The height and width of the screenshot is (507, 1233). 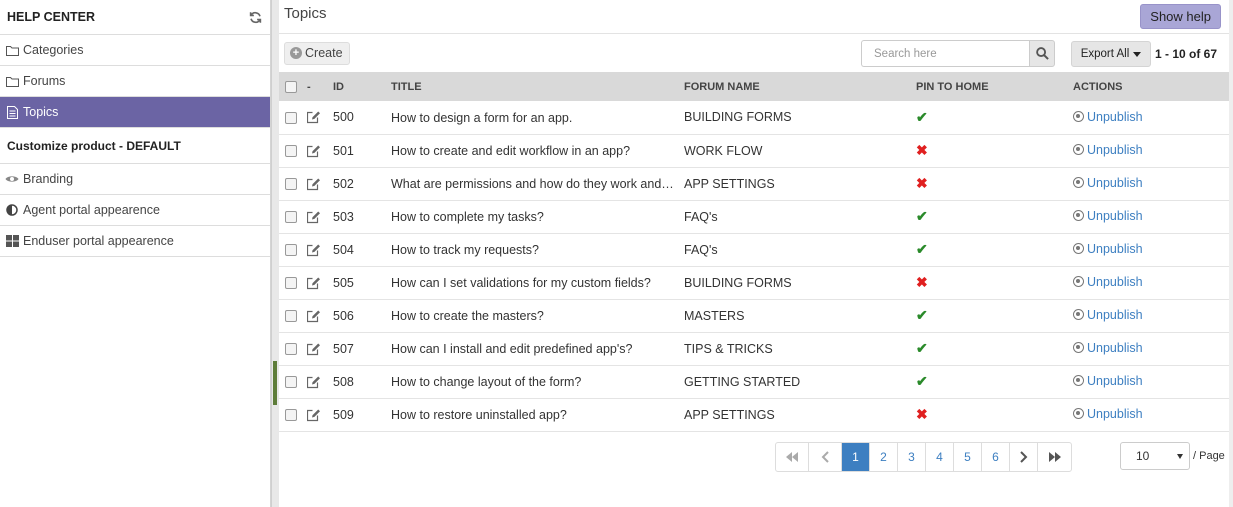 What do you see at coordinates (343, 414) in the screenshot?
I see `cell-id: 509` at bounding box center [343, 414].